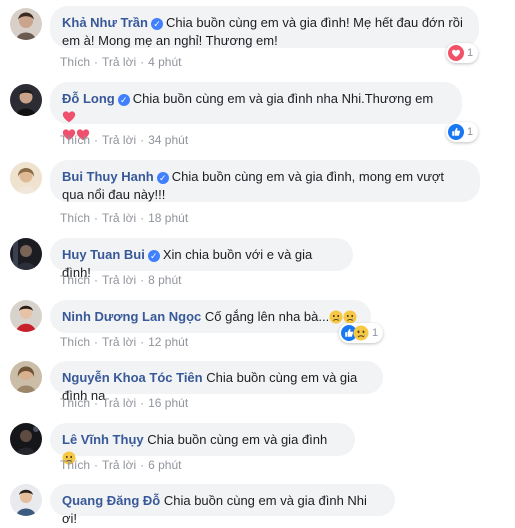  What do you see at coordinates (168, 342) in the screenshot?
I see `timestamp: 12 phút` at bounding box center [168, 342].